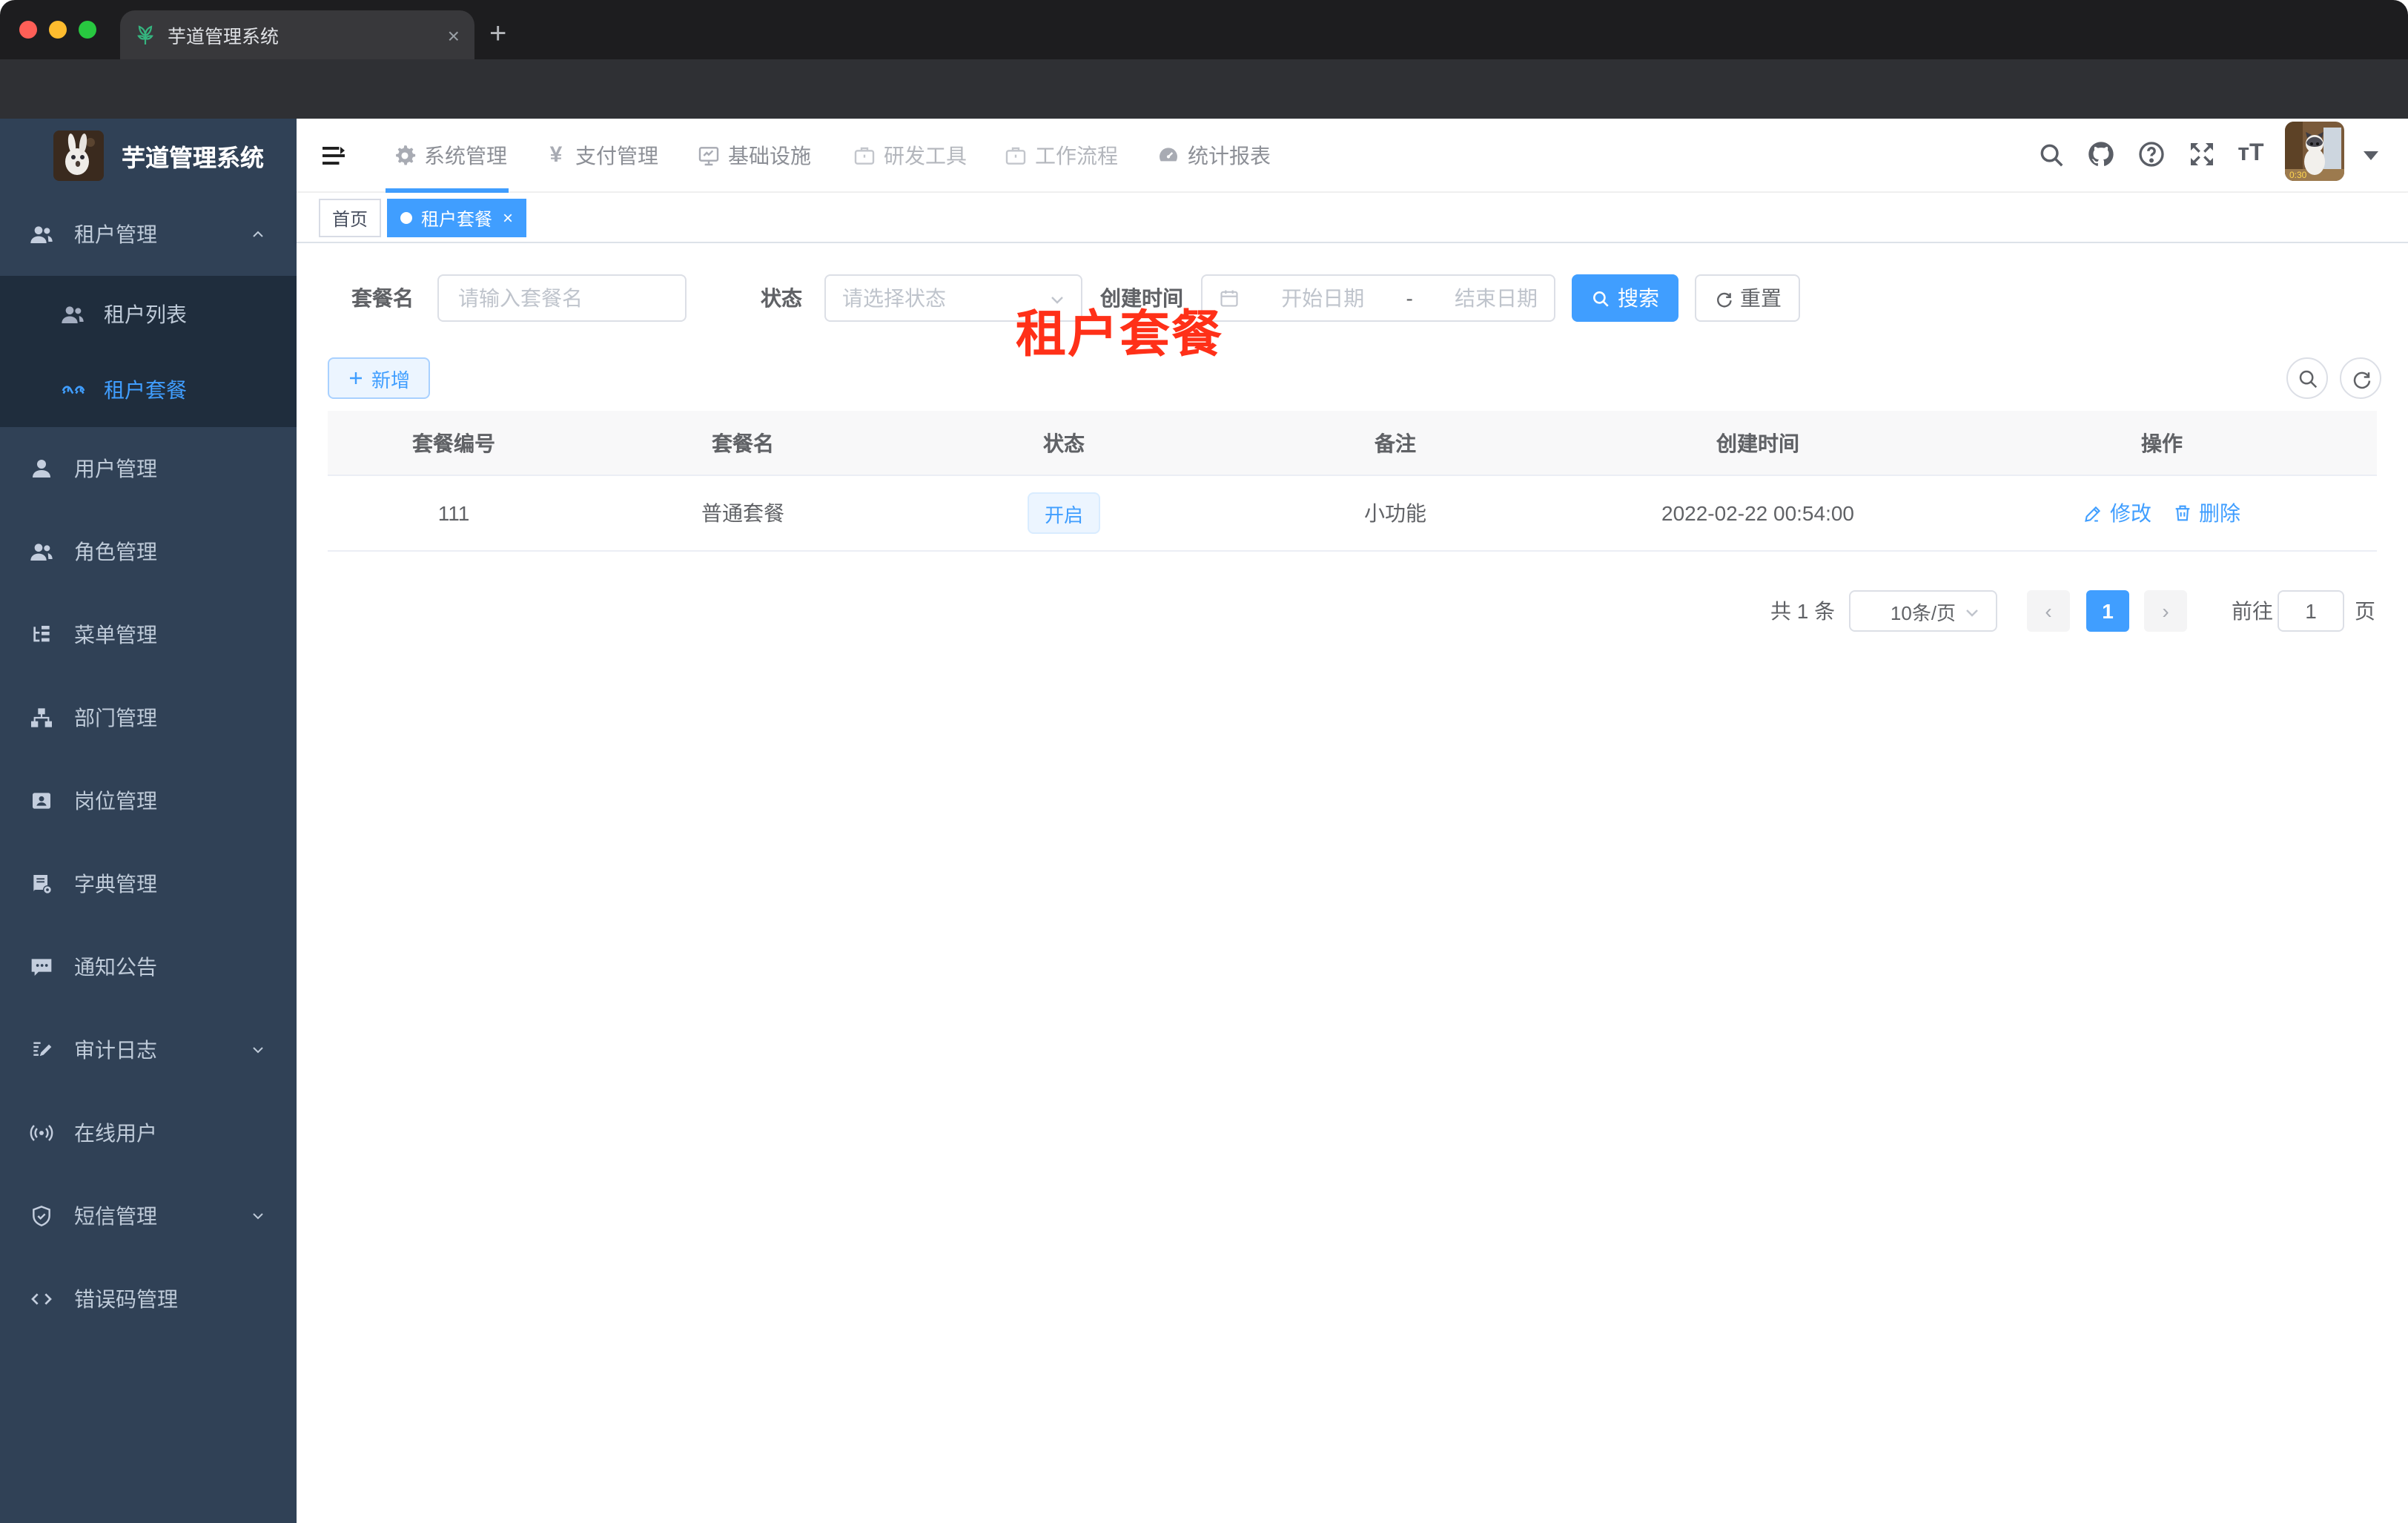 The image size is (2408, 1523). Describe the element at coordinates (1923, 611) in the screenshot. I see `page-size-select: 10条/页` at that location.